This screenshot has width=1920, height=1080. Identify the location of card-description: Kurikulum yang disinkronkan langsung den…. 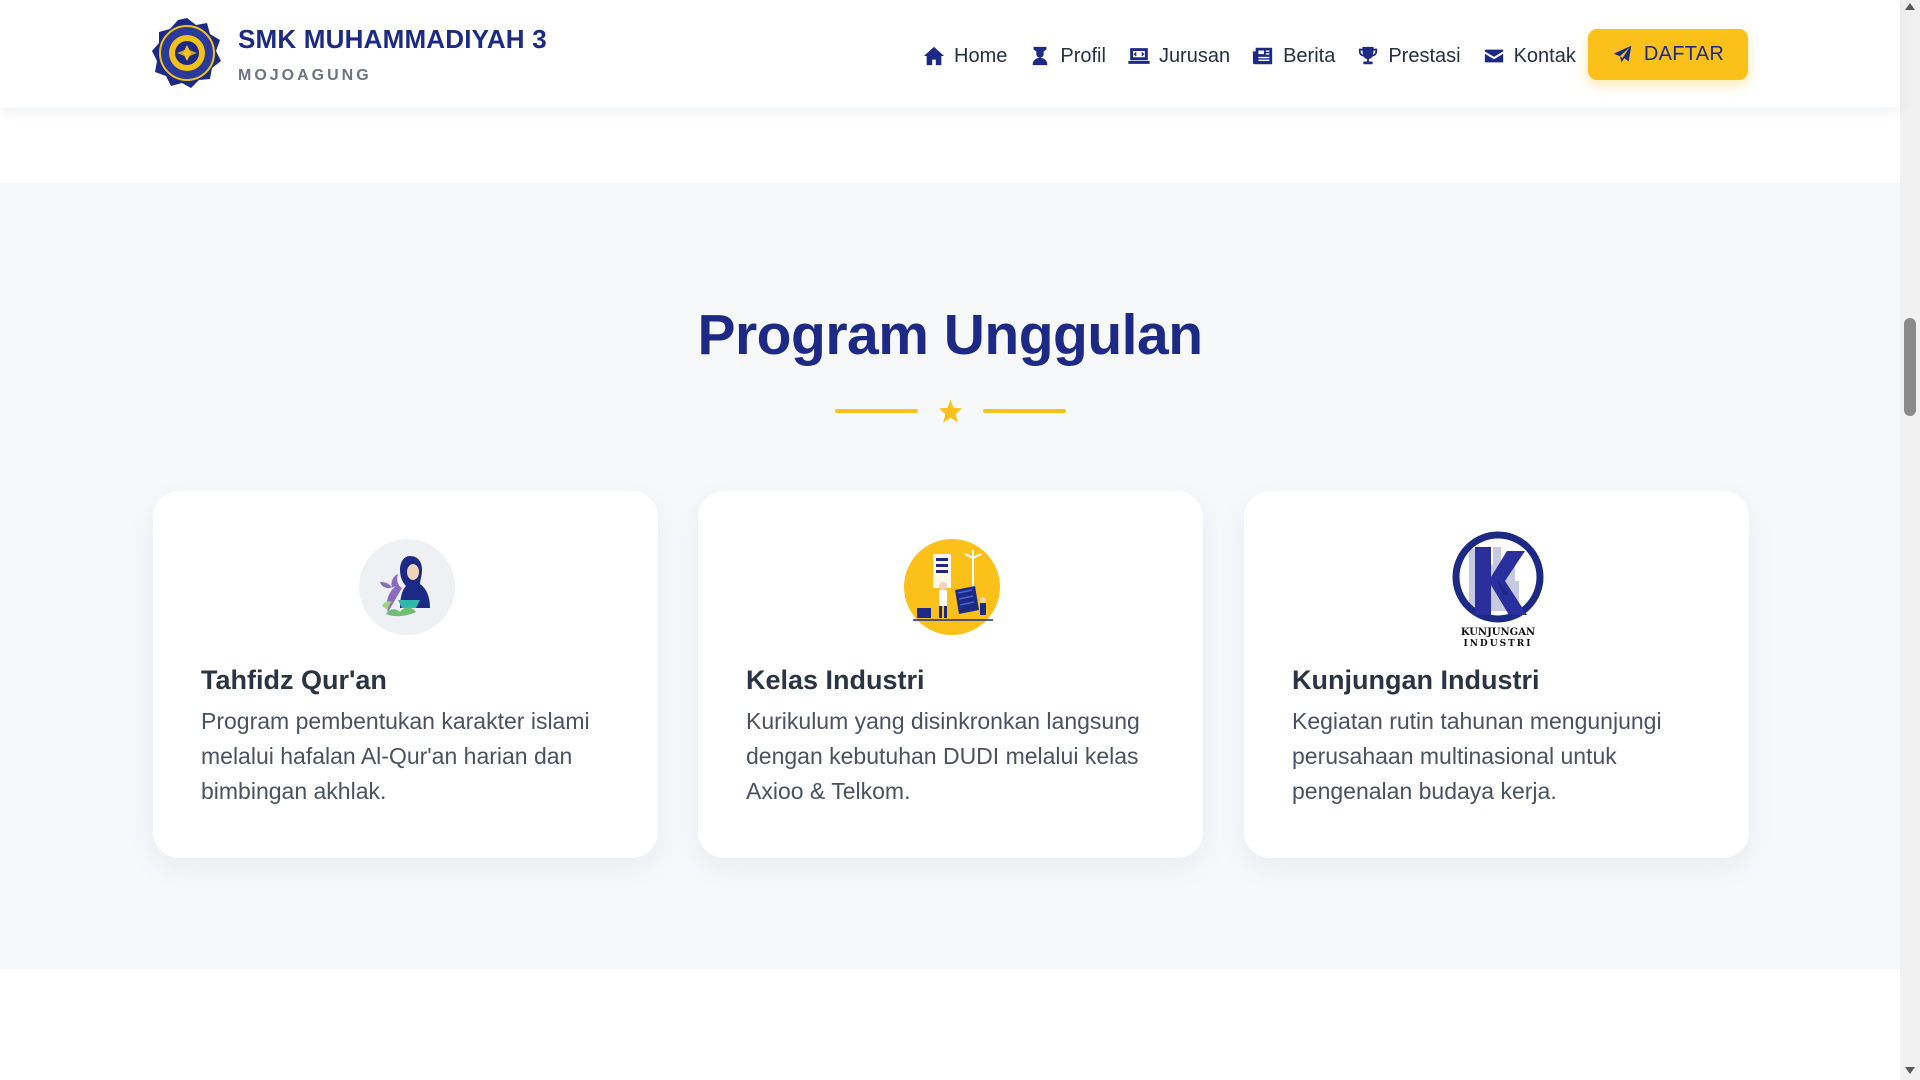
(943, 756).